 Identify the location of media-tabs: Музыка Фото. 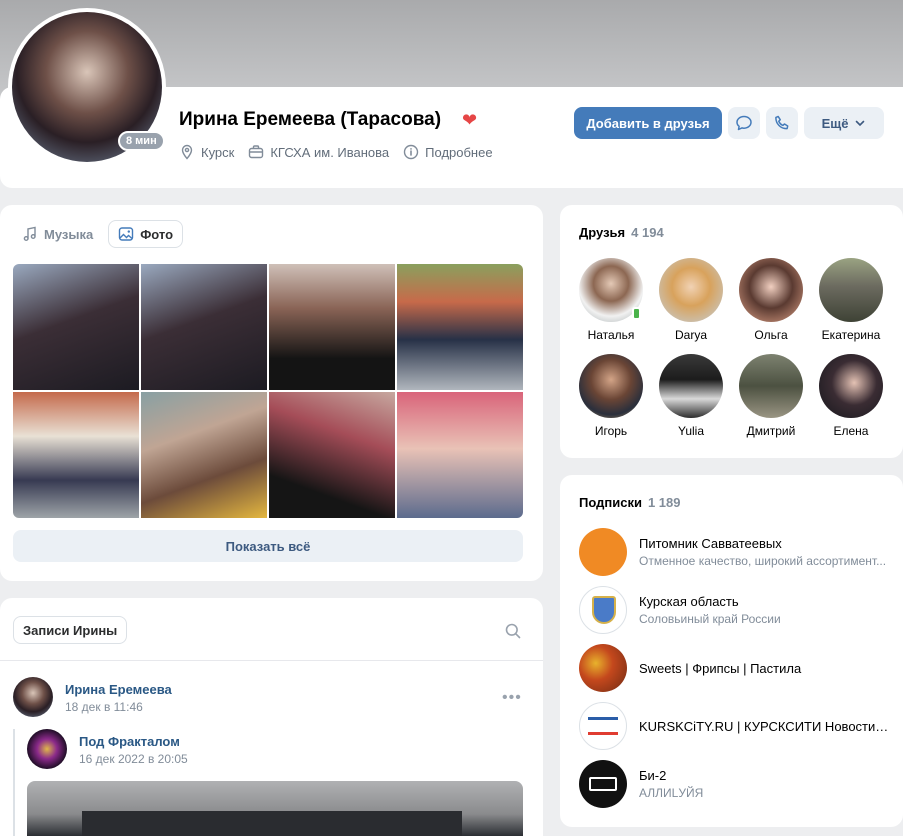
(98, 234).